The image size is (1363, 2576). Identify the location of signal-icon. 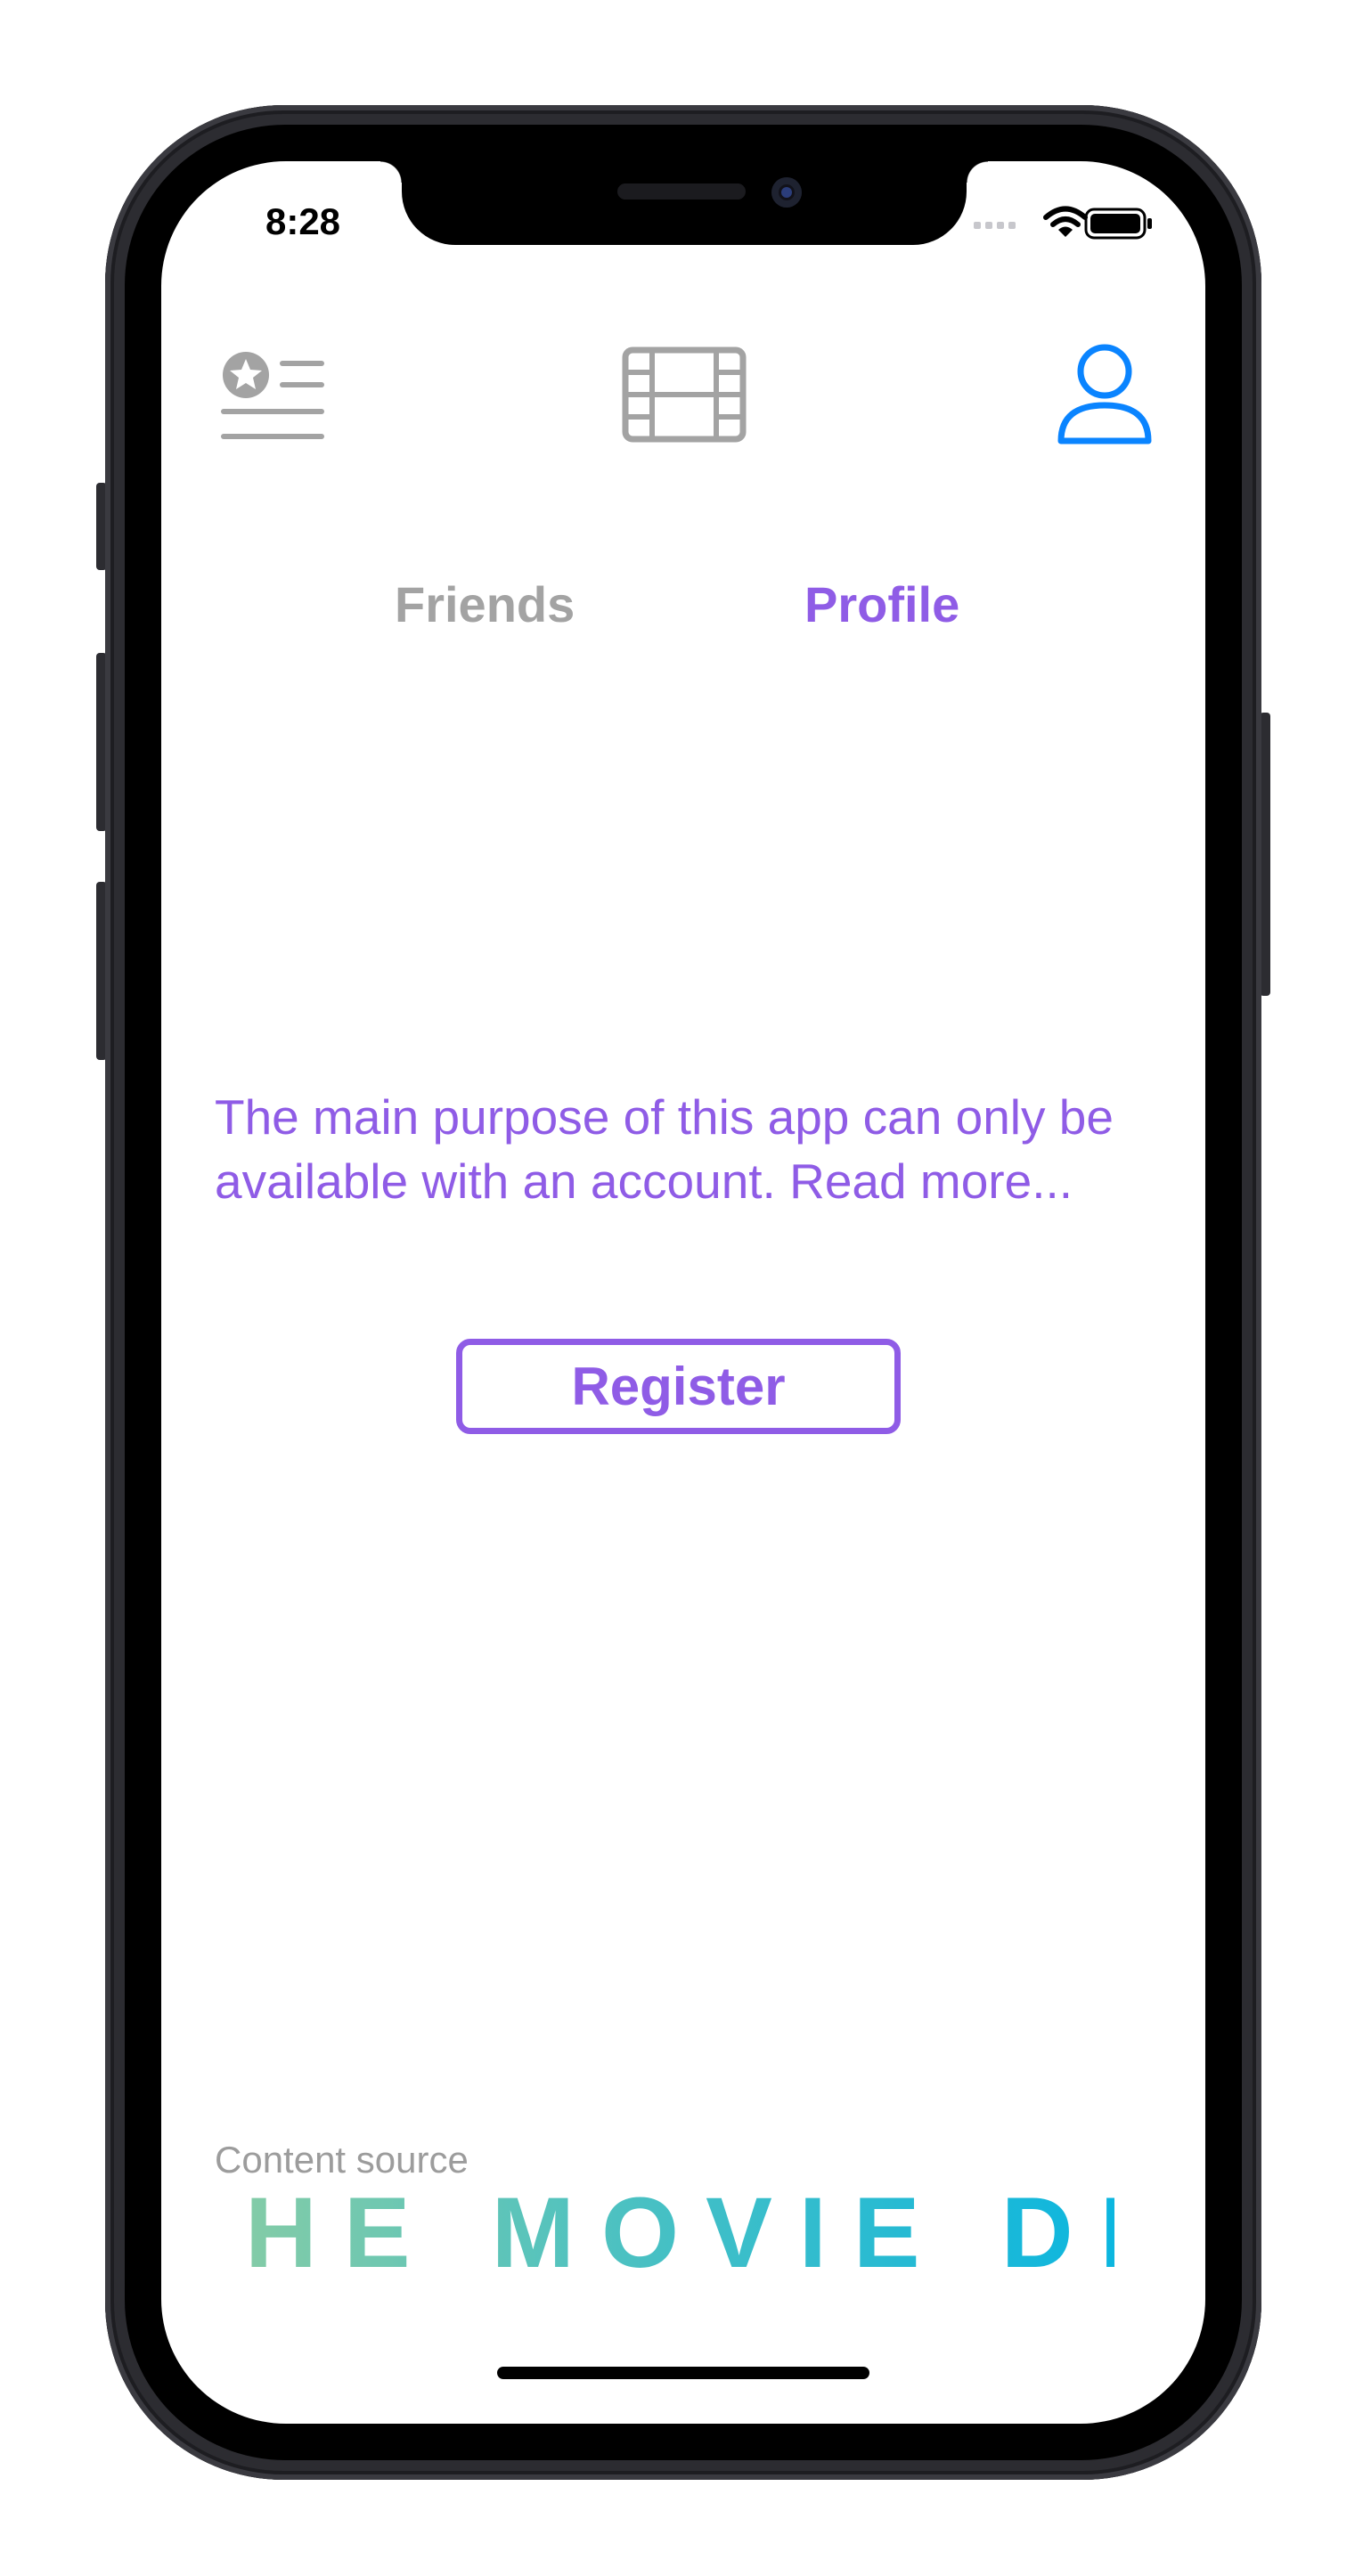
(995, 226).